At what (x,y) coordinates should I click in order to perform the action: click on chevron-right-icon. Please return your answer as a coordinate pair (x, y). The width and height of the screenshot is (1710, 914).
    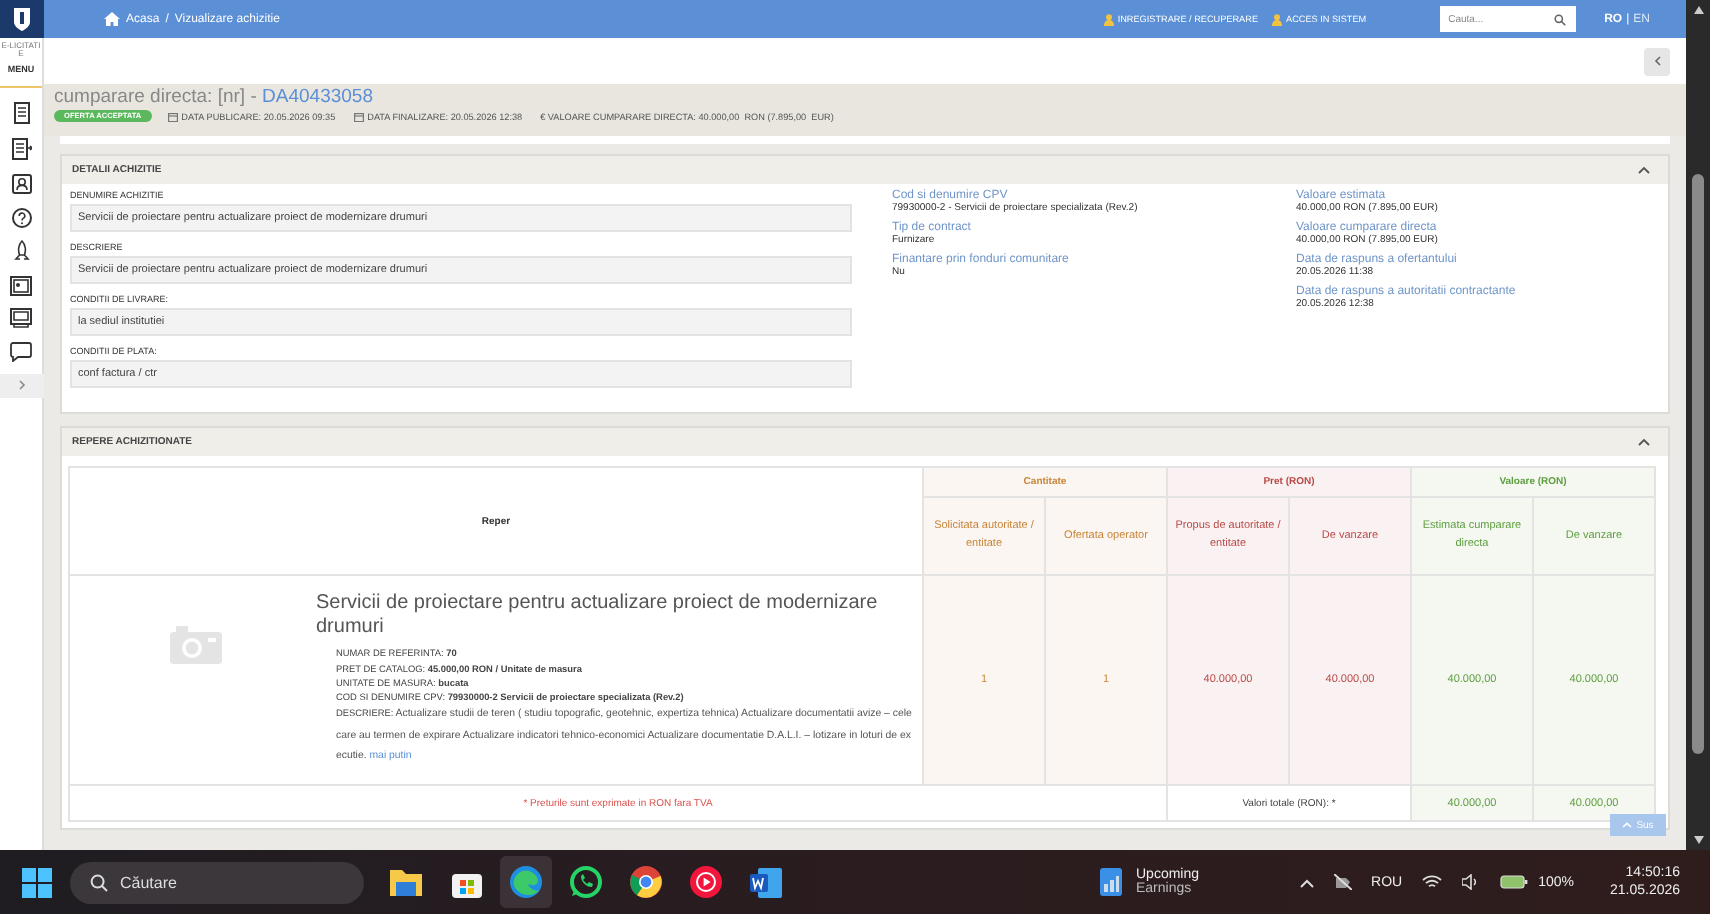
    Looking at the image, I should click on (21, 385).